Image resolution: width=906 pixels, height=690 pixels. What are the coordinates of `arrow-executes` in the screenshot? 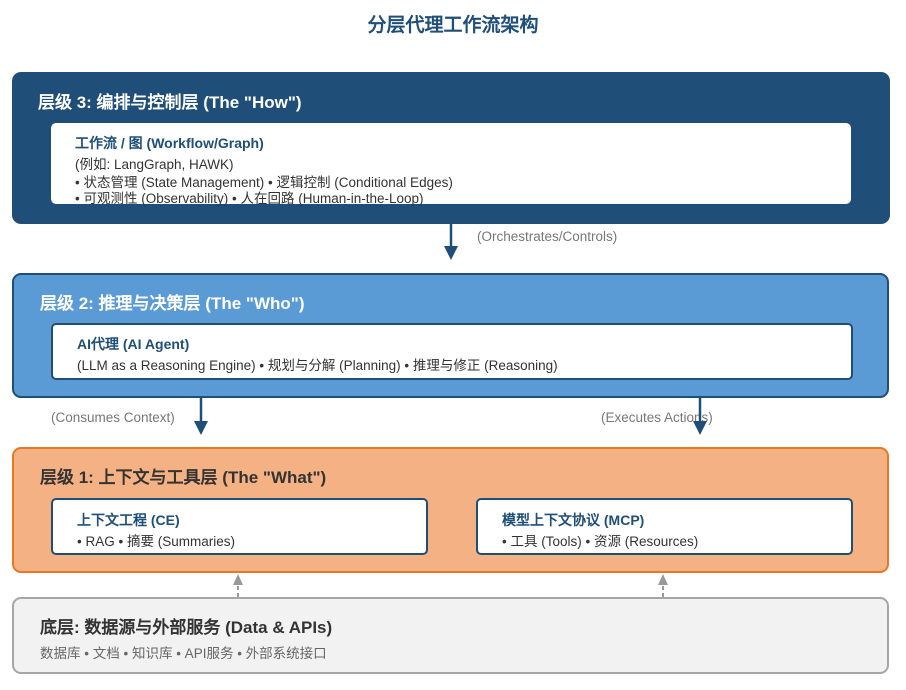 It's located at (700, 416).